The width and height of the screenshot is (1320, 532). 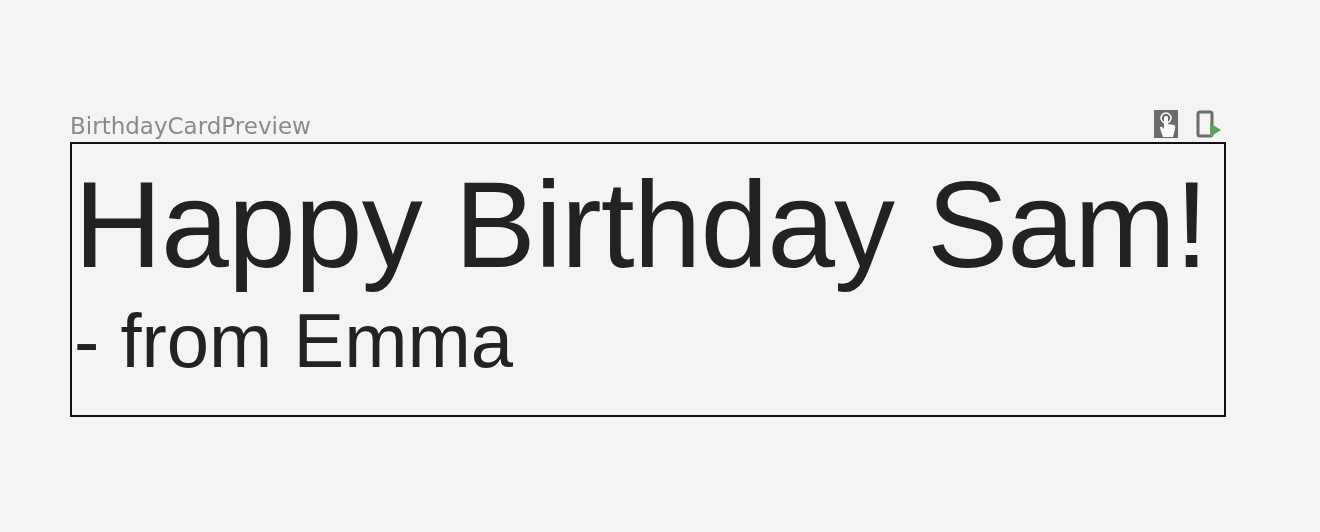 I want to click on touch-icon, so click(x=1167, y=124).